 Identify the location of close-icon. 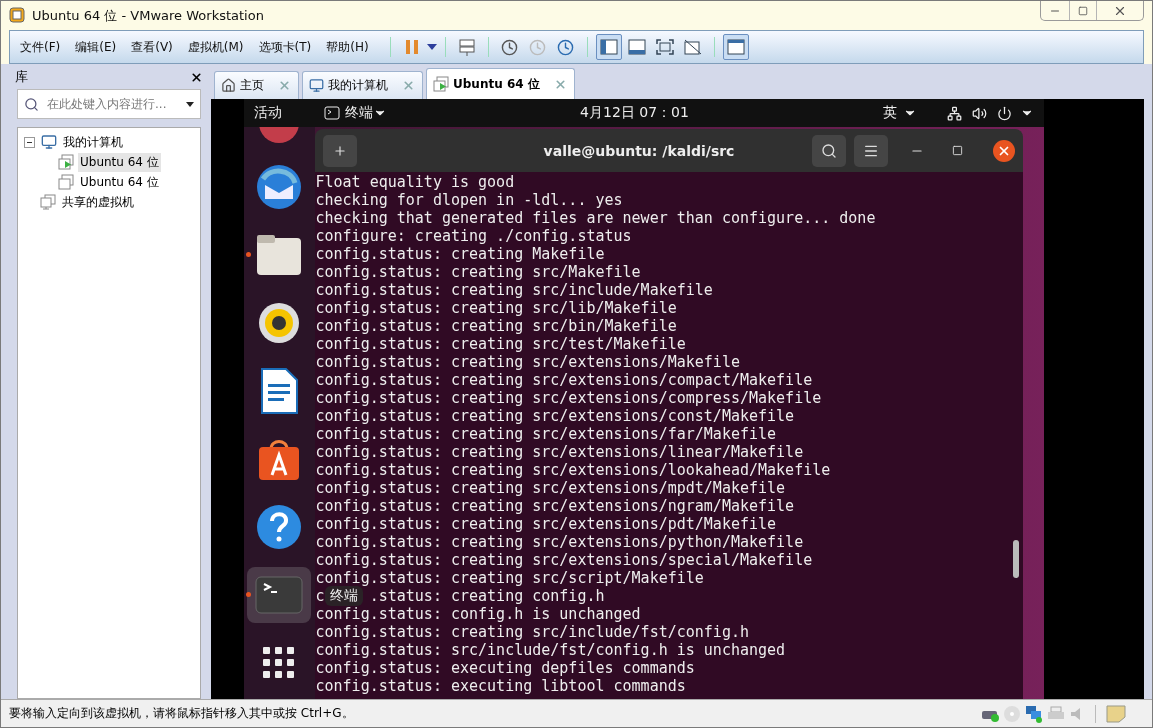
(196, 77).